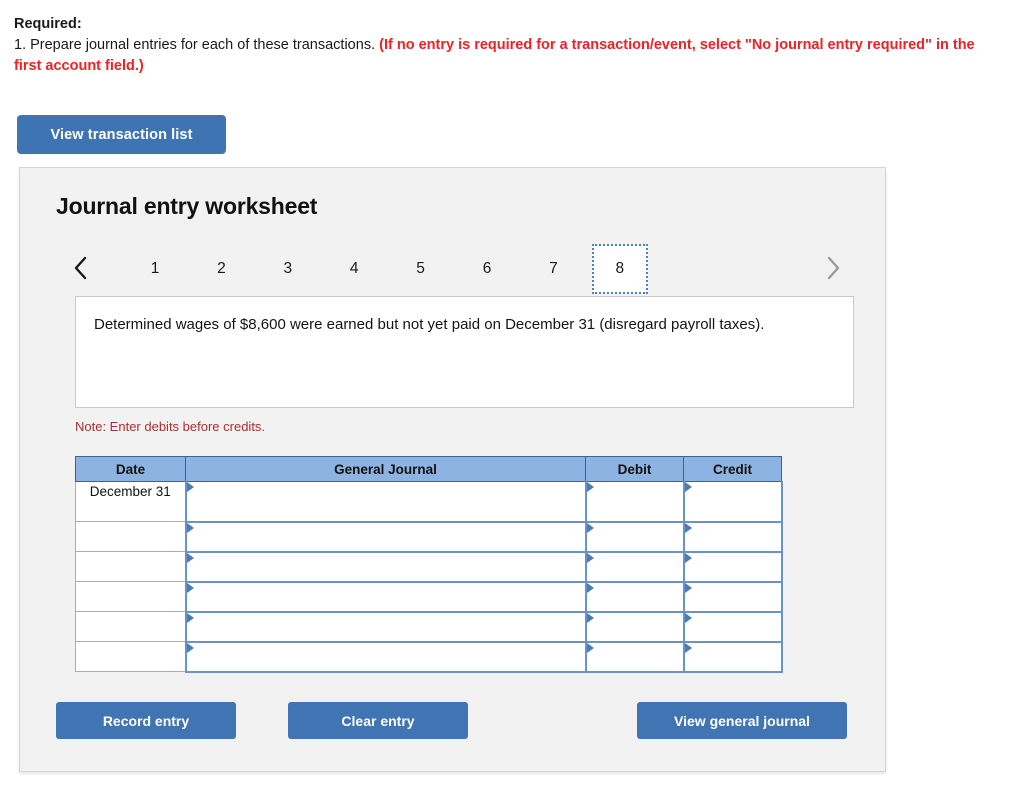 The height and width of the screenshot is (786, 1024). What do you see at coordinates (732, 469) in the screenshot?
I see `column-header-credit: Credit` at bounding box center [732, 469].